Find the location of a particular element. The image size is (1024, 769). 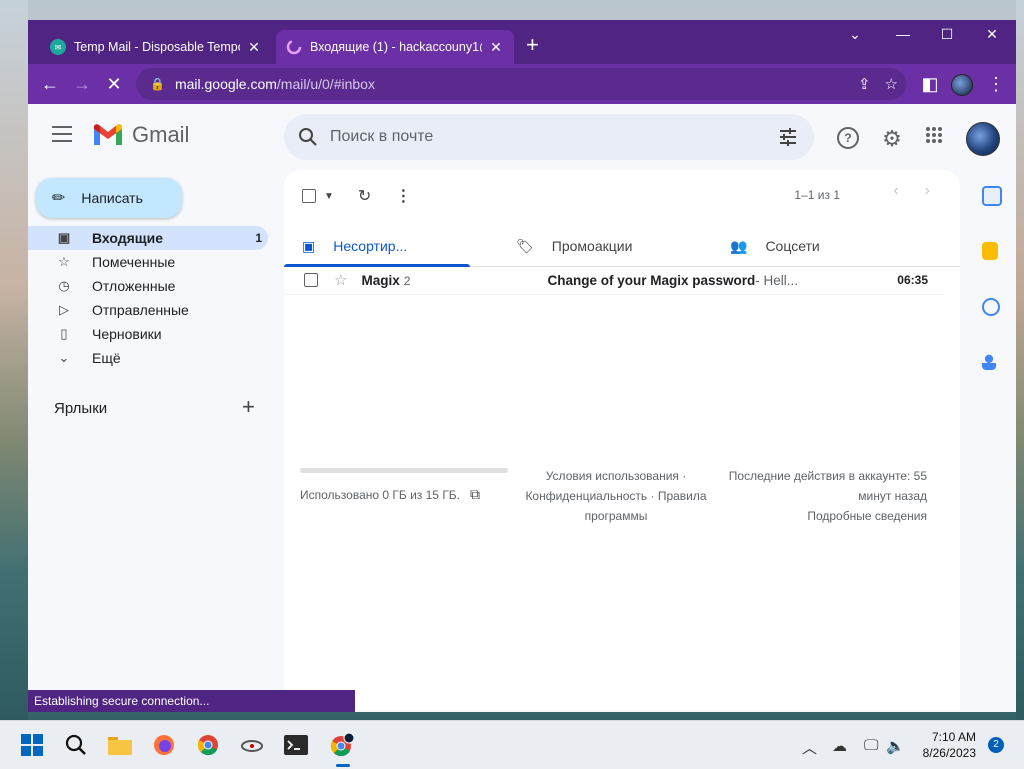

start-windows-icon is located at coordinates (32, 745).